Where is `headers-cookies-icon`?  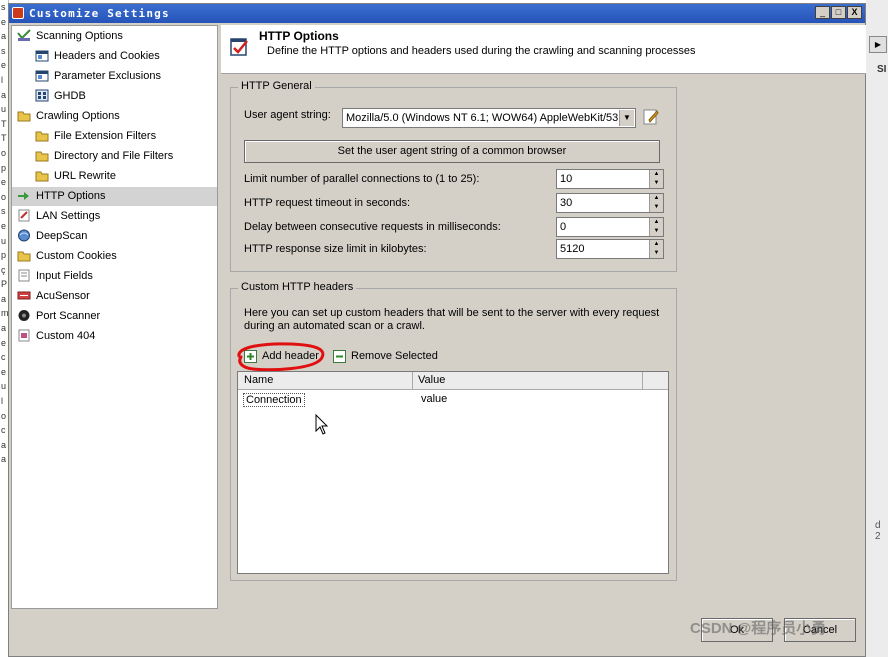 headers-cookies-icon is located at coordinates (42, 56).